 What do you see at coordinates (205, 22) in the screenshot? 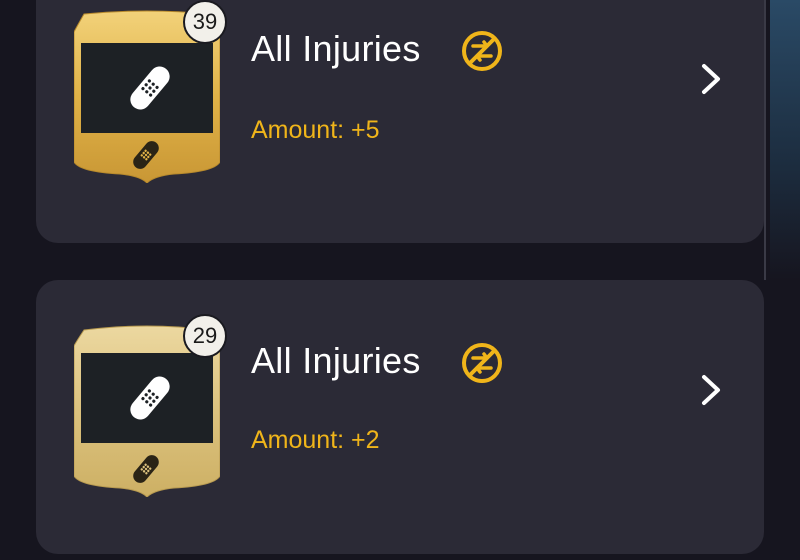
I see `quantity-badge: 39` at bounding box center [205, 22].